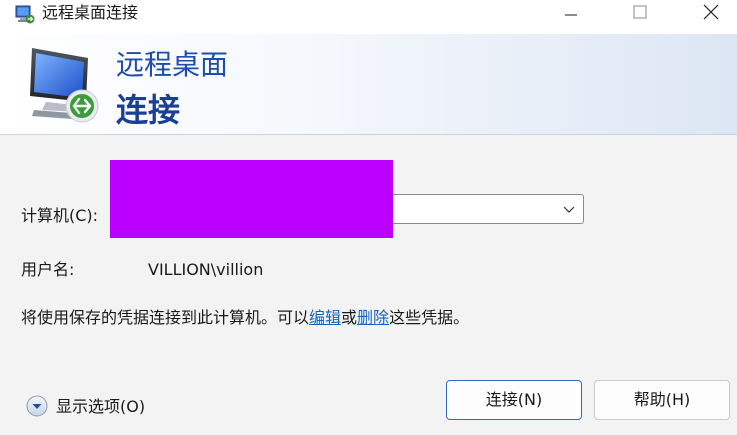 This screenshot has width=737, height=435. I want to click on remote-desktop-app-icon, so click(25, 14).